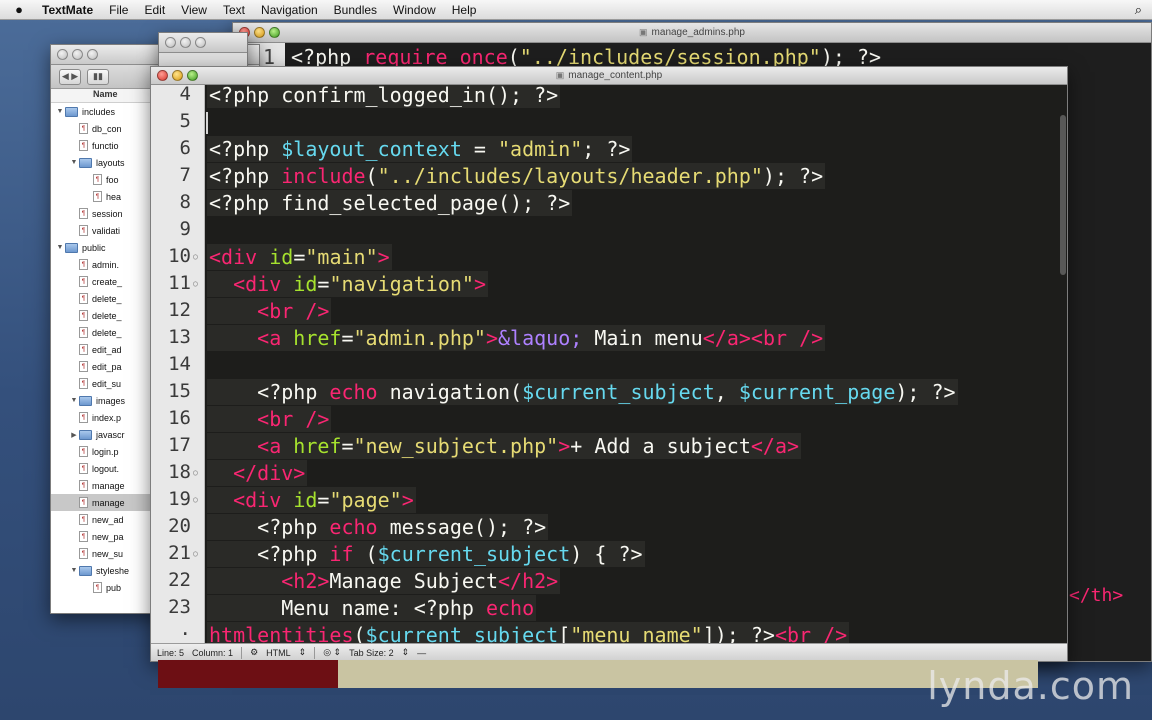 This screenshot has width=1152, height=720. Describe the element at coordinates (426, 554) in the screenshot. I see `code-line: <?php if ($current_subject) { ?>` at that location.